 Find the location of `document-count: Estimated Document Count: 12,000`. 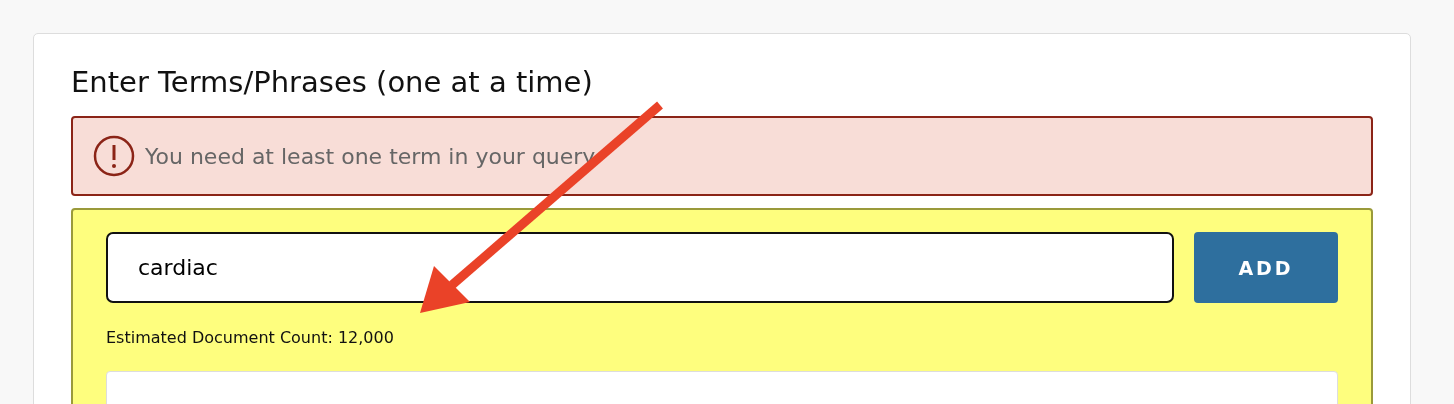

document-count: Estimated Document Count: 12,000 is located at coordinates (250, 337).